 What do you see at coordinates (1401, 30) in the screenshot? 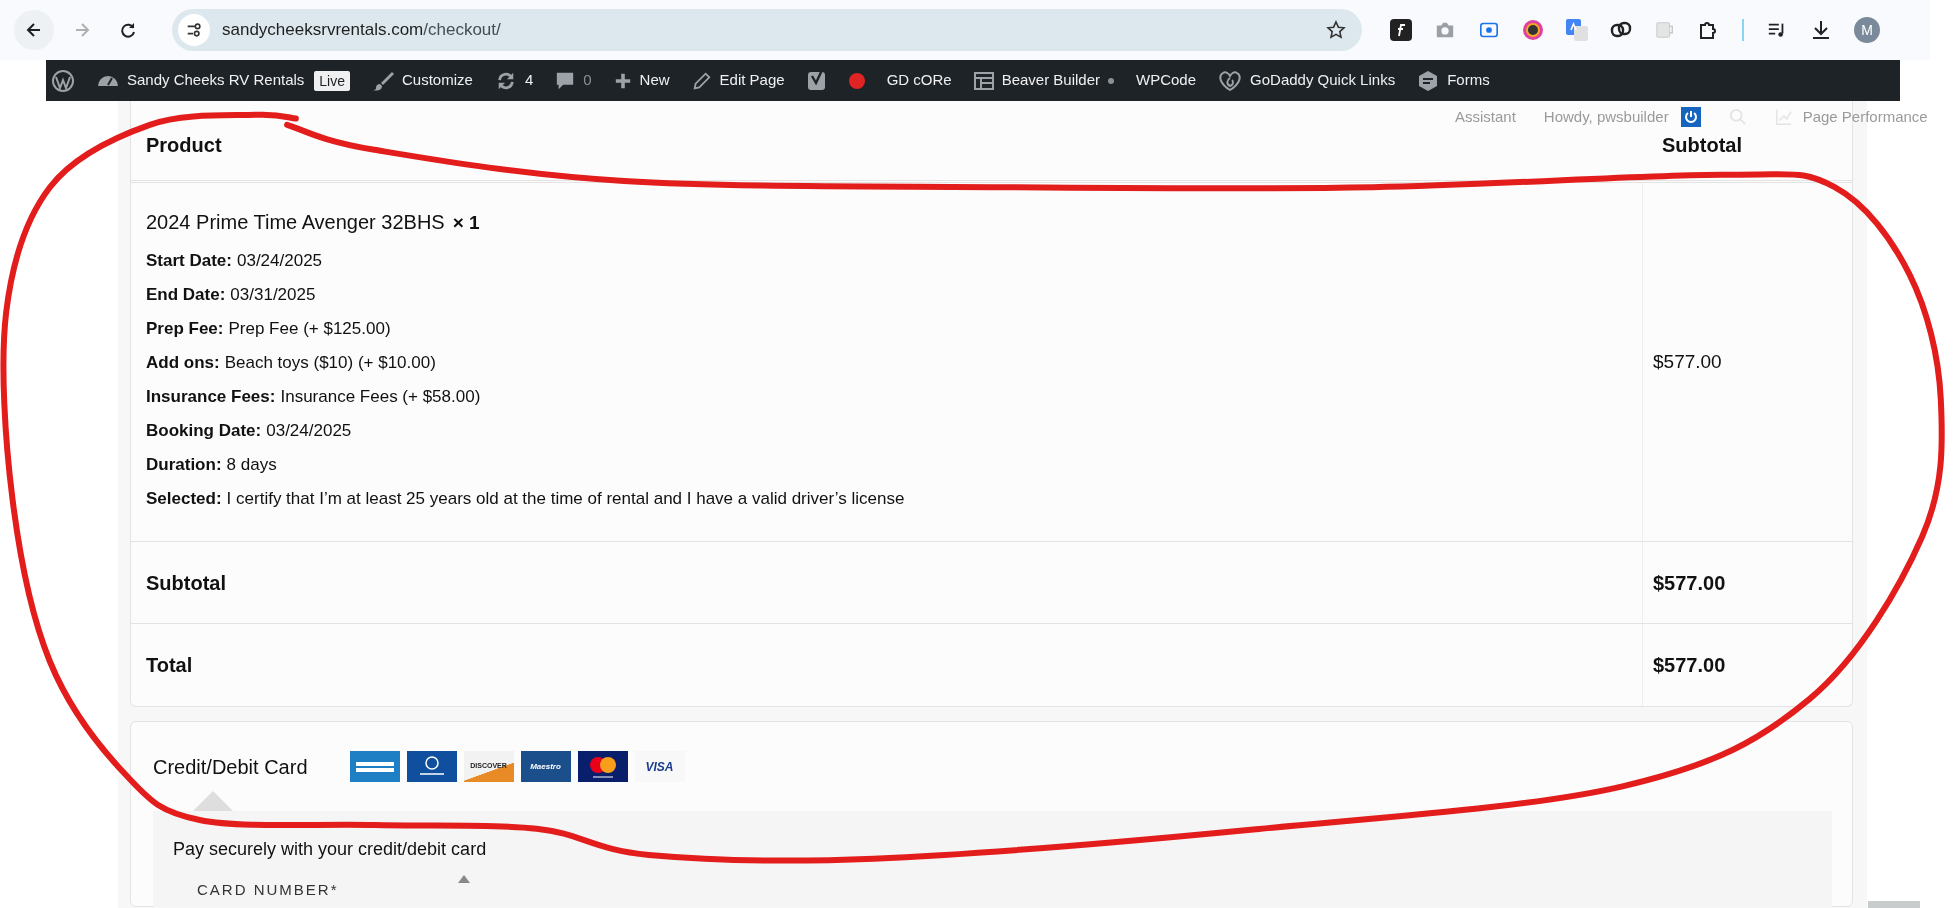
I see `formula-extension-icon` at bounding box center [1401, 30].